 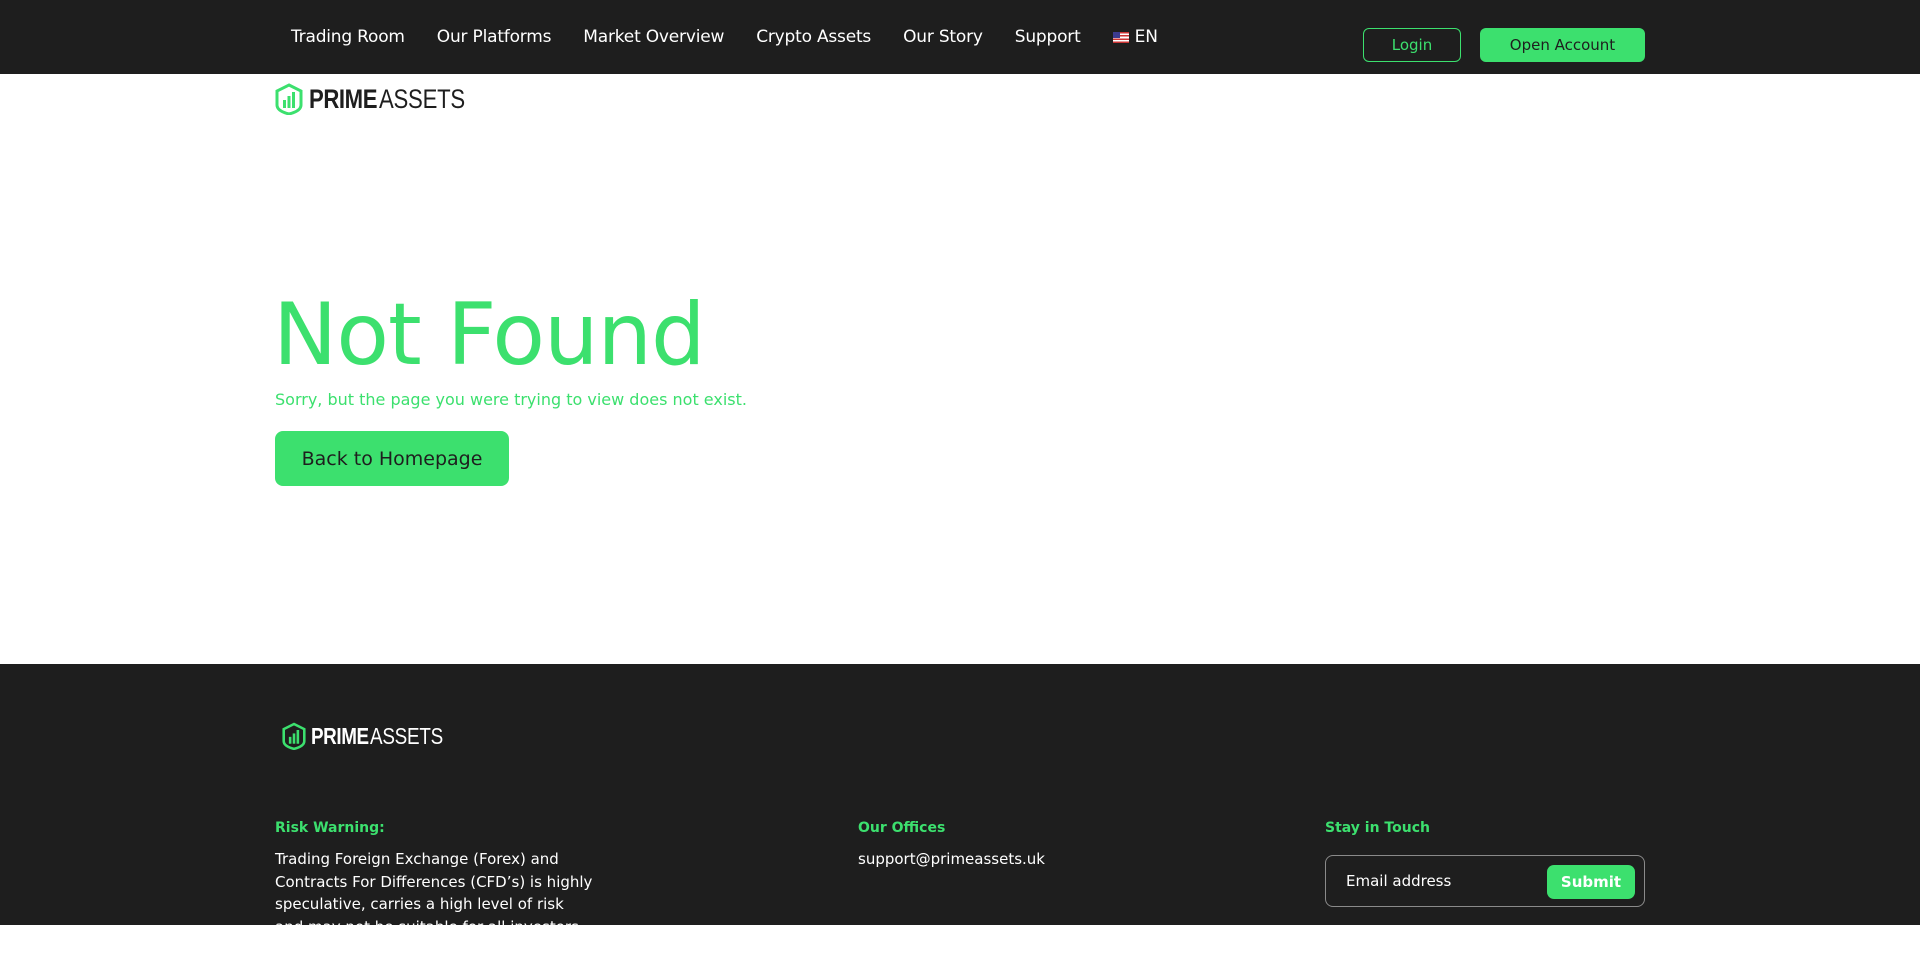 What do you see at coordinates (1120, 37) in the screenshot?
I see `us-flag-icon` at bounding box center [1120, 37].